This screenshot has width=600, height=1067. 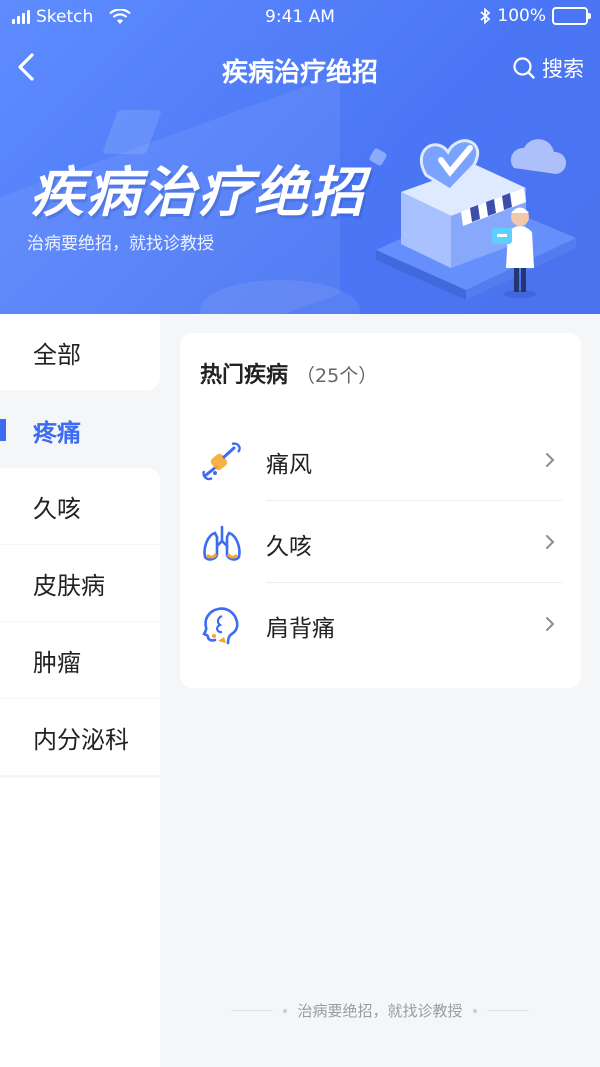 What do you see at coordinates (300, 17) in the screenshot?
I see `status-bar: Sketch 9:41 AM 100%` at bounding box center [300, 17].